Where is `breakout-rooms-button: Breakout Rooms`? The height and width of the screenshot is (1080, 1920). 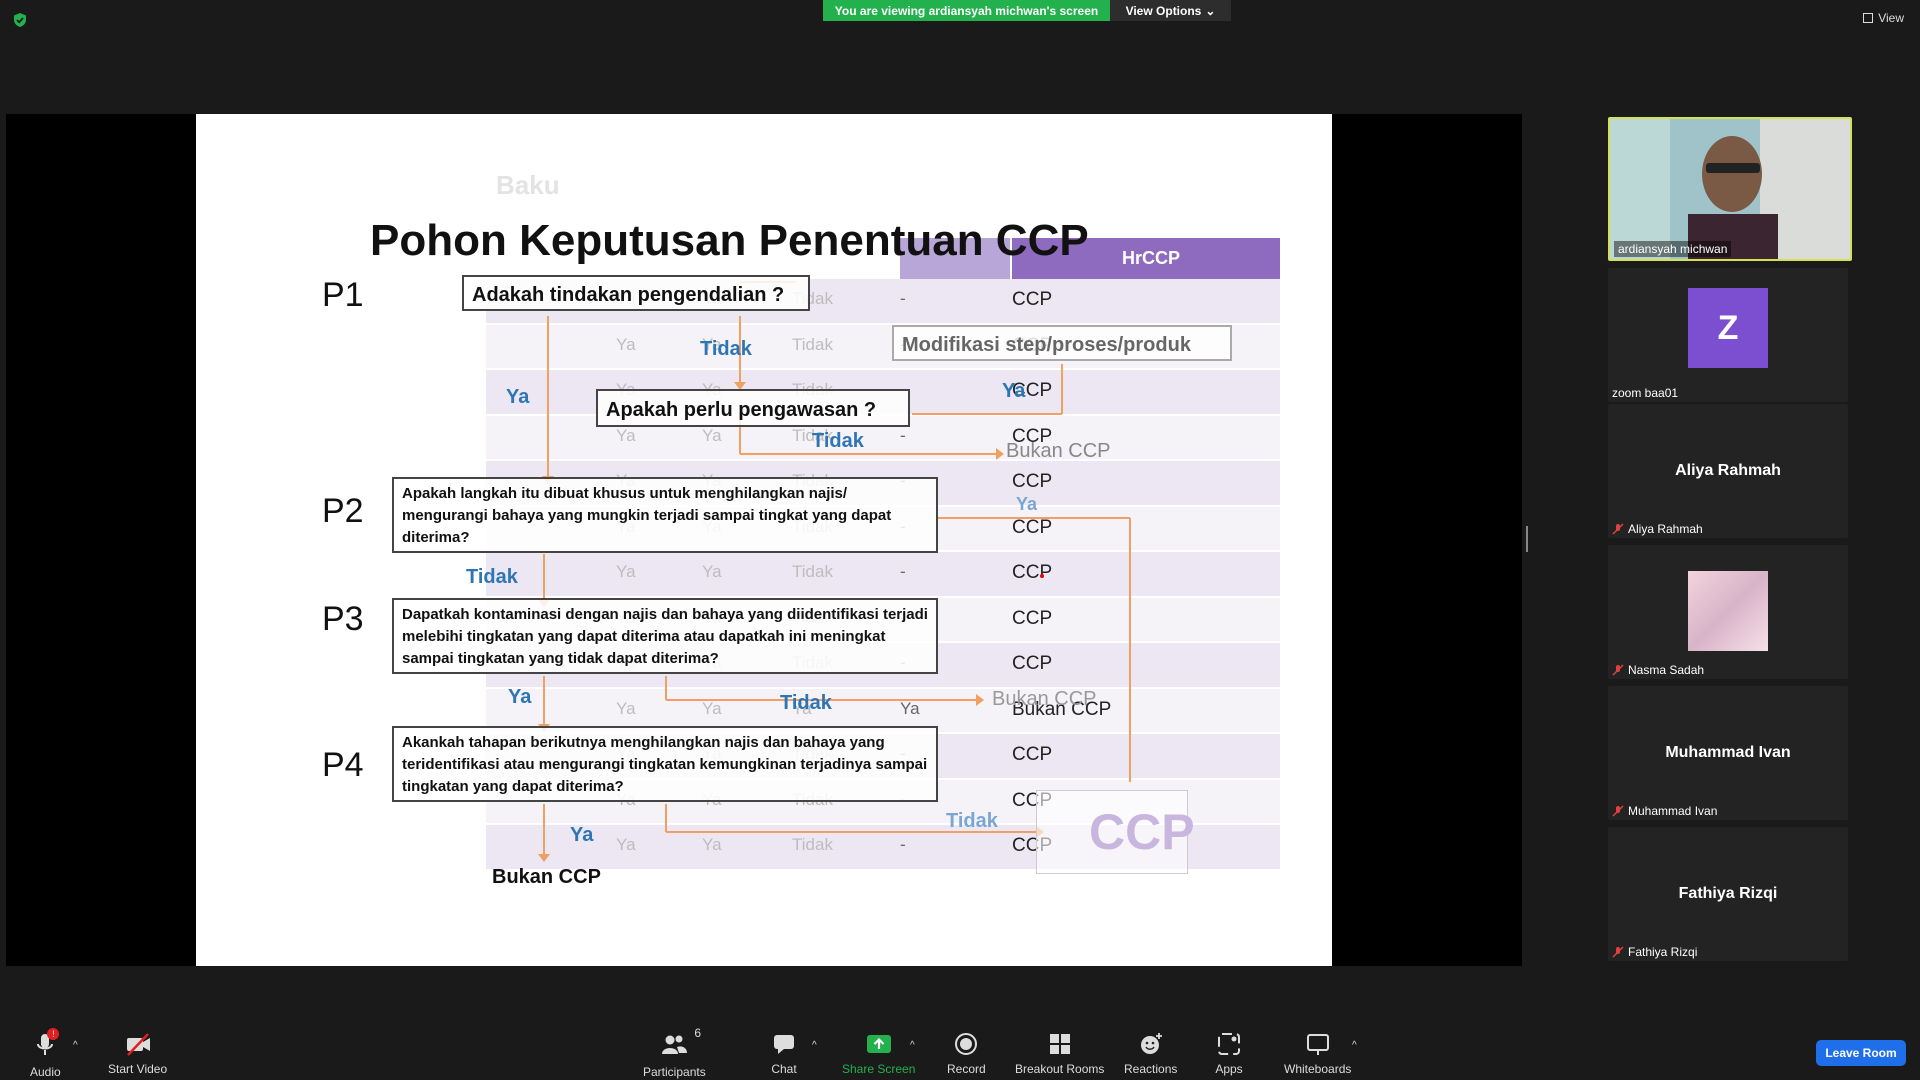
breakout-rooms-button: Breakout Rooms is located at coordinates (1059, 1053).